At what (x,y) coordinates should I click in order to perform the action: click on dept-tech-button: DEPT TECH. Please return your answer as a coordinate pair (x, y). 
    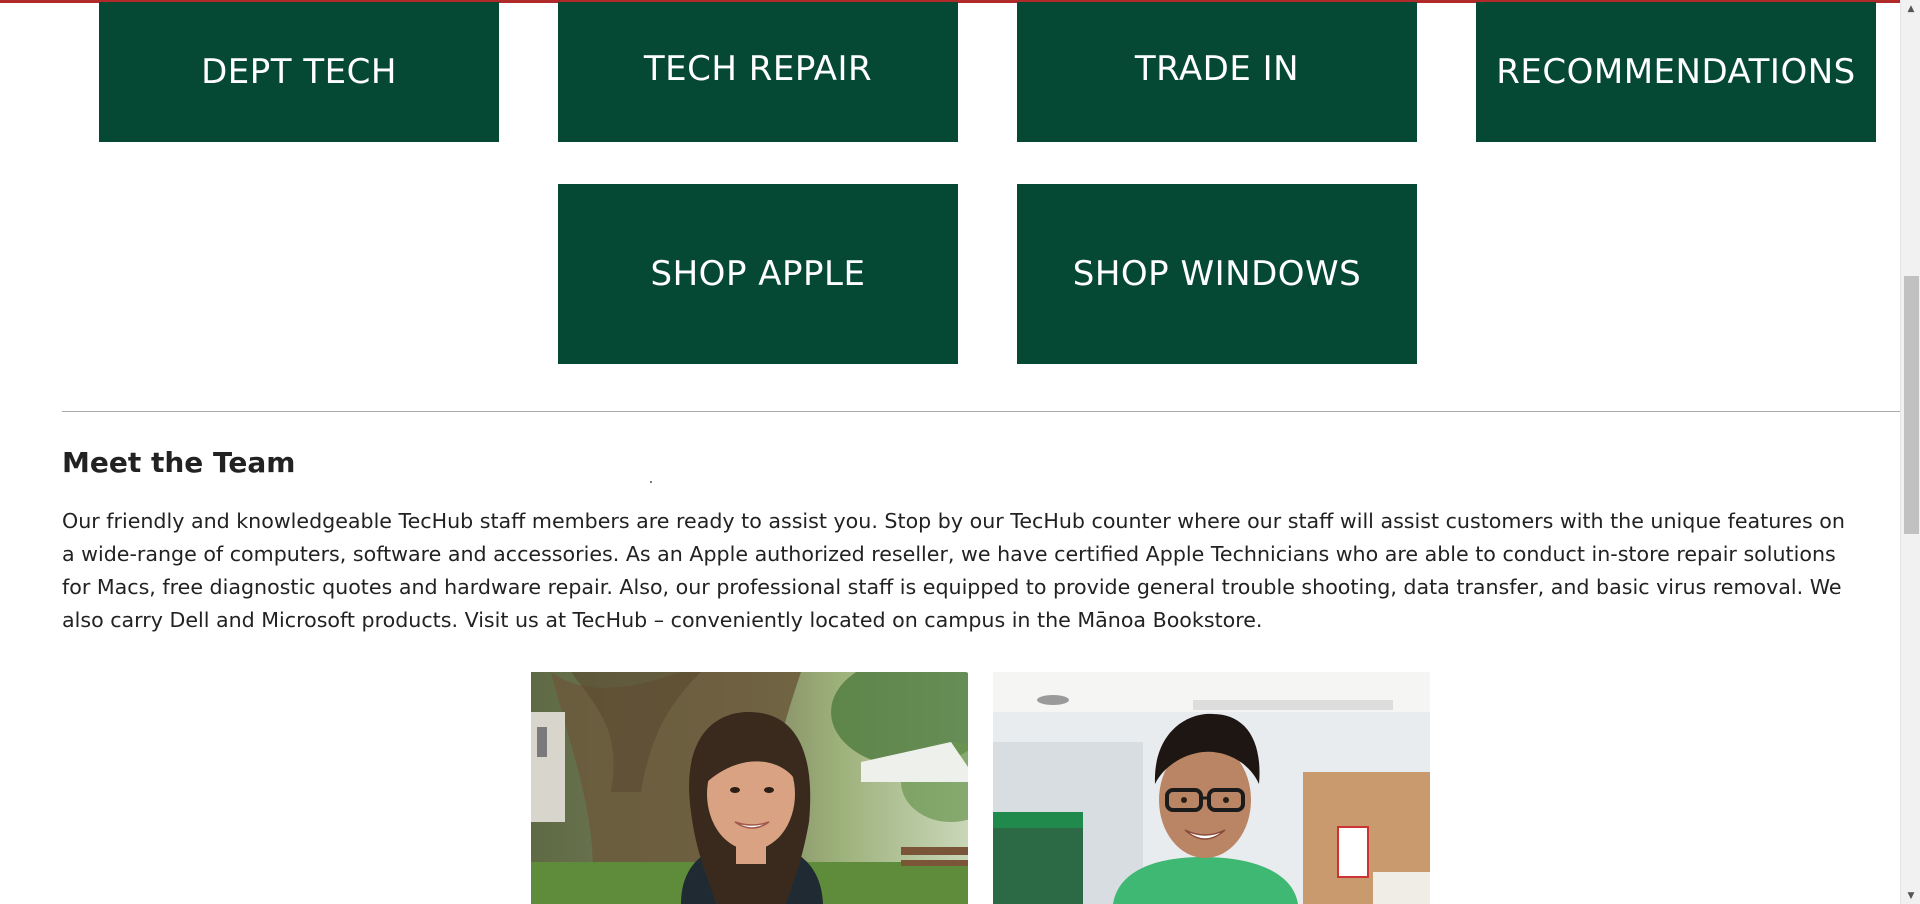
    Looking at the image, I should click on (299, 72).